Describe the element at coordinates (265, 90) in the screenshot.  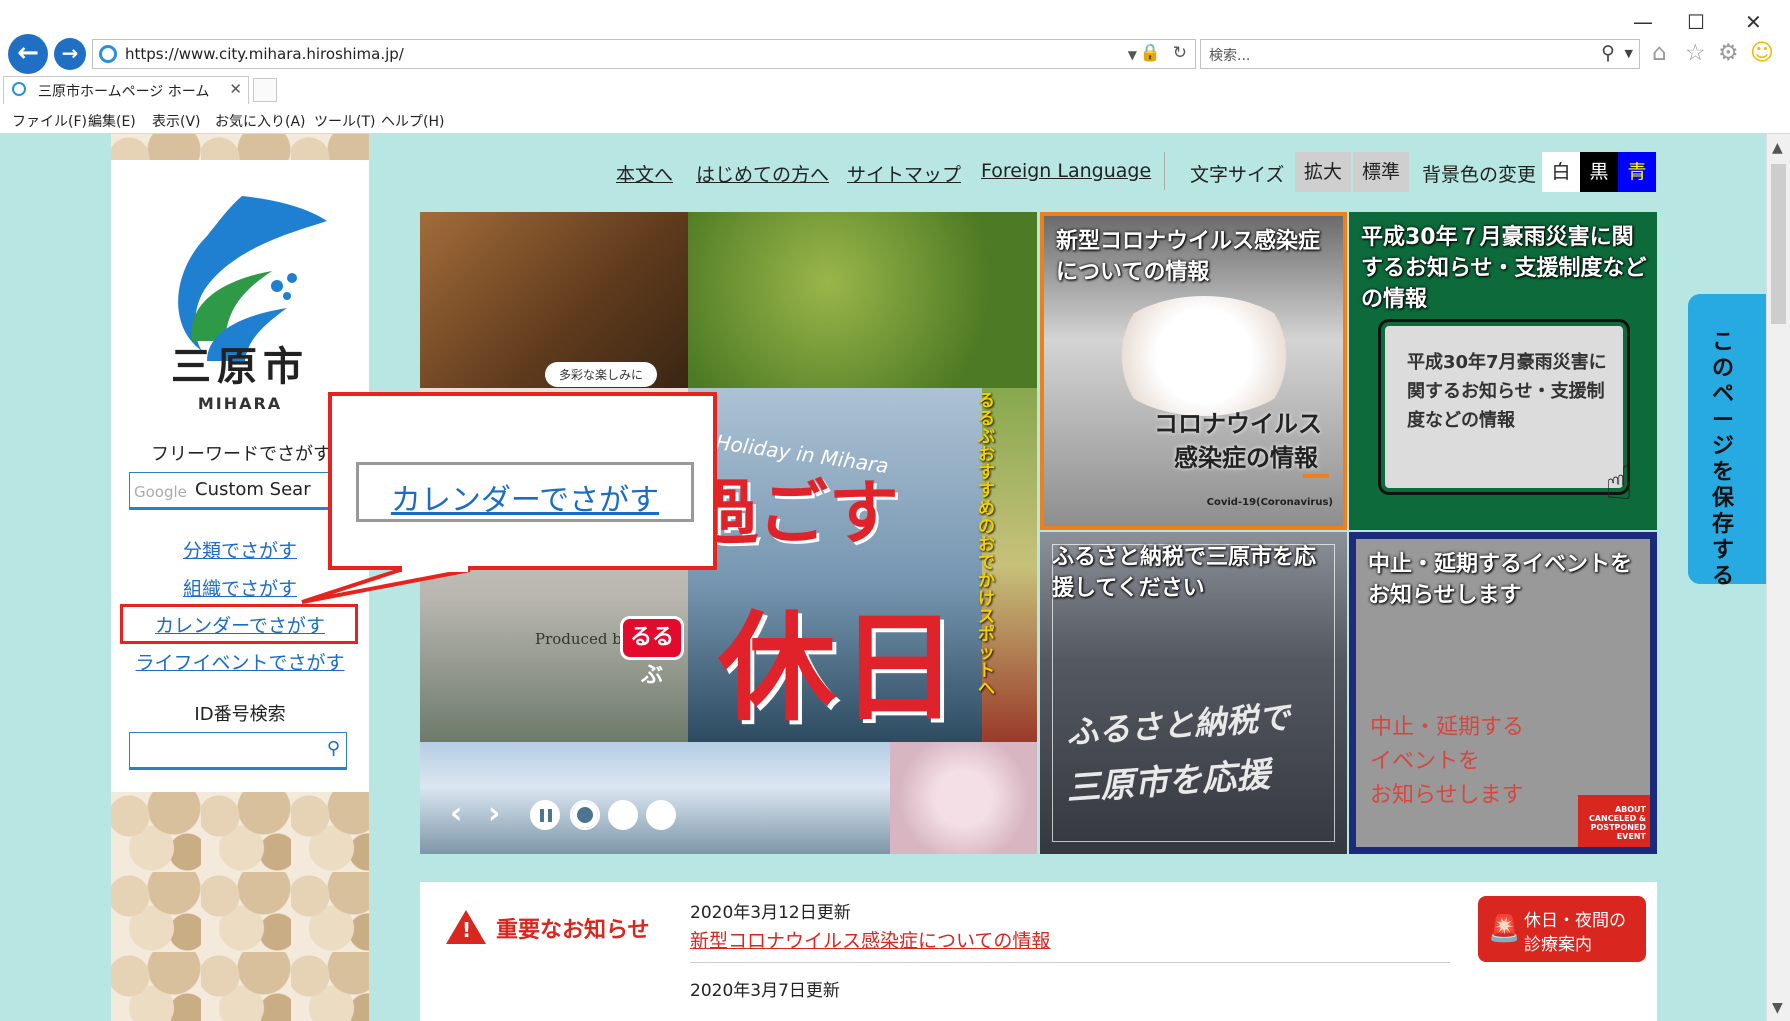
I see `new-tab-button` at that location.